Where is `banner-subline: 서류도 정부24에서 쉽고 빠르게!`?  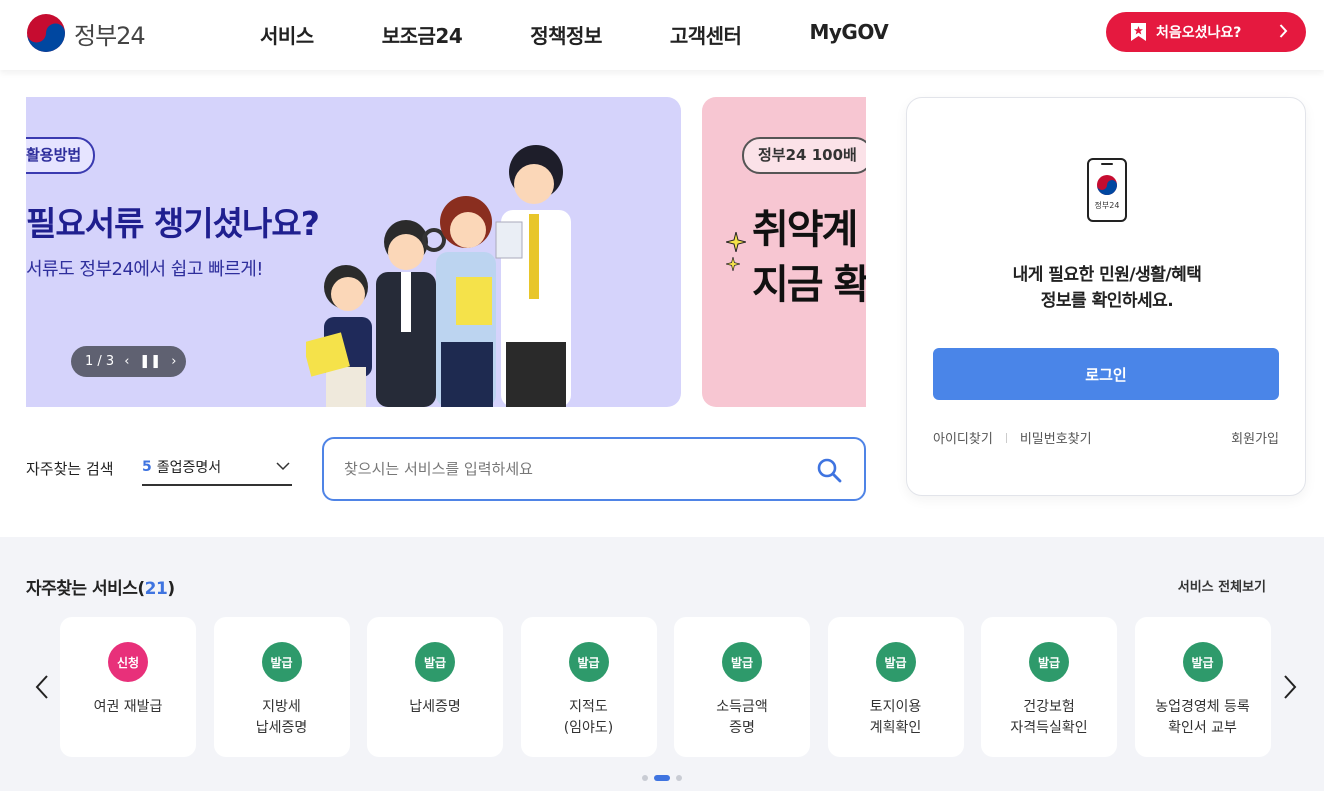
banner-subline: 서류도 정부24에서 쉽고 빠르게! is located at coordinates (145, 269).